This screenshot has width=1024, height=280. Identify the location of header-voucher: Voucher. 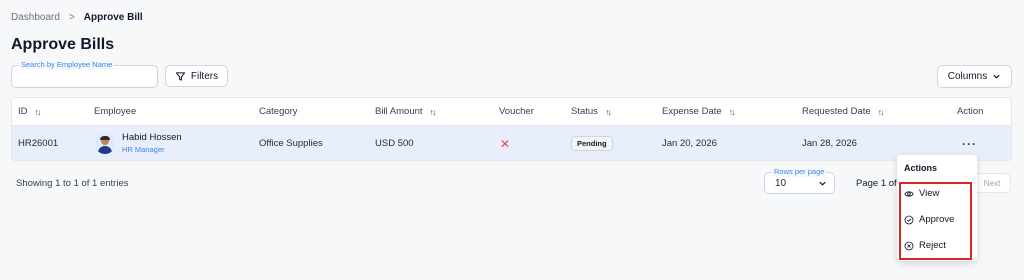
(516, 111).